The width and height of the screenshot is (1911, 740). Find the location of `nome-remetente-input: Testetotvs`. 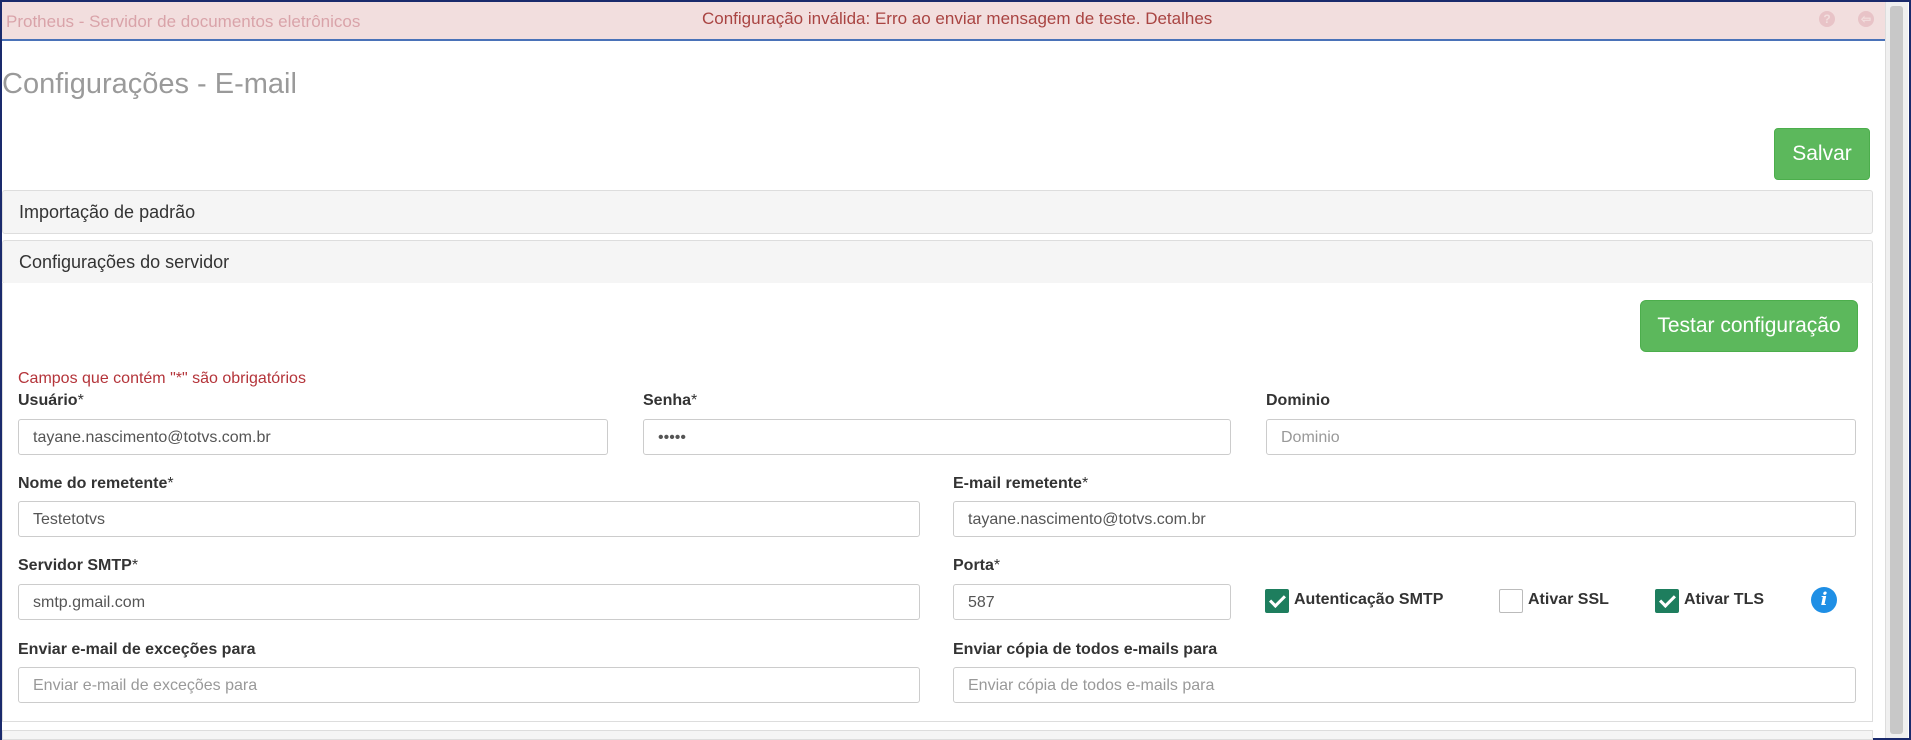

nome-remetente-input: Testetotvs is located at coordinates (469, 519).